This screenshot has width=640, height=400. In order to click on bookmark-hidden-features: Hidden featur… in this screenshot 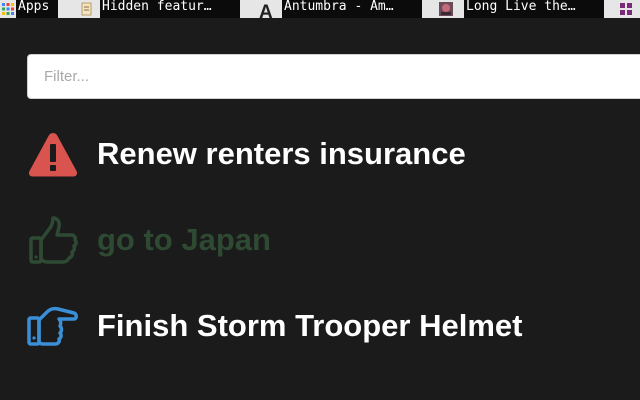, I will do `click(159, 9)`.